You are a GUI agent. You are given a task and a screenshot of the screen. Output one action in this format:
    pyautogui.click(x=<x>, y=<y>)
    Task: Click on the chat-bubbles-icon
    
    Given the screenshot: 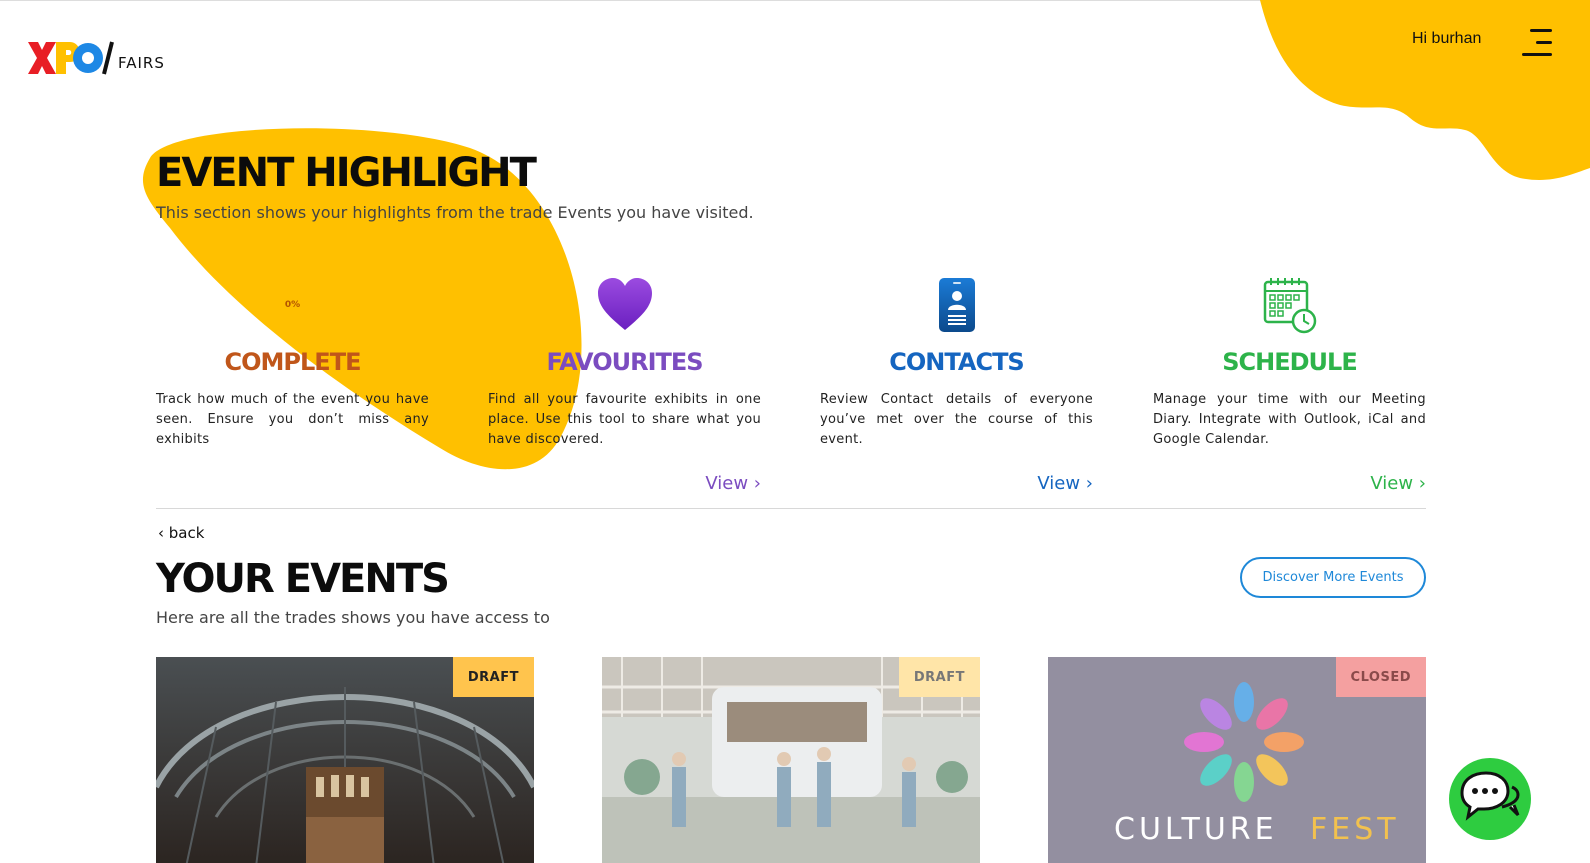 What is the action you would take?
    pyautogui.click(x=1490, y=799)
    